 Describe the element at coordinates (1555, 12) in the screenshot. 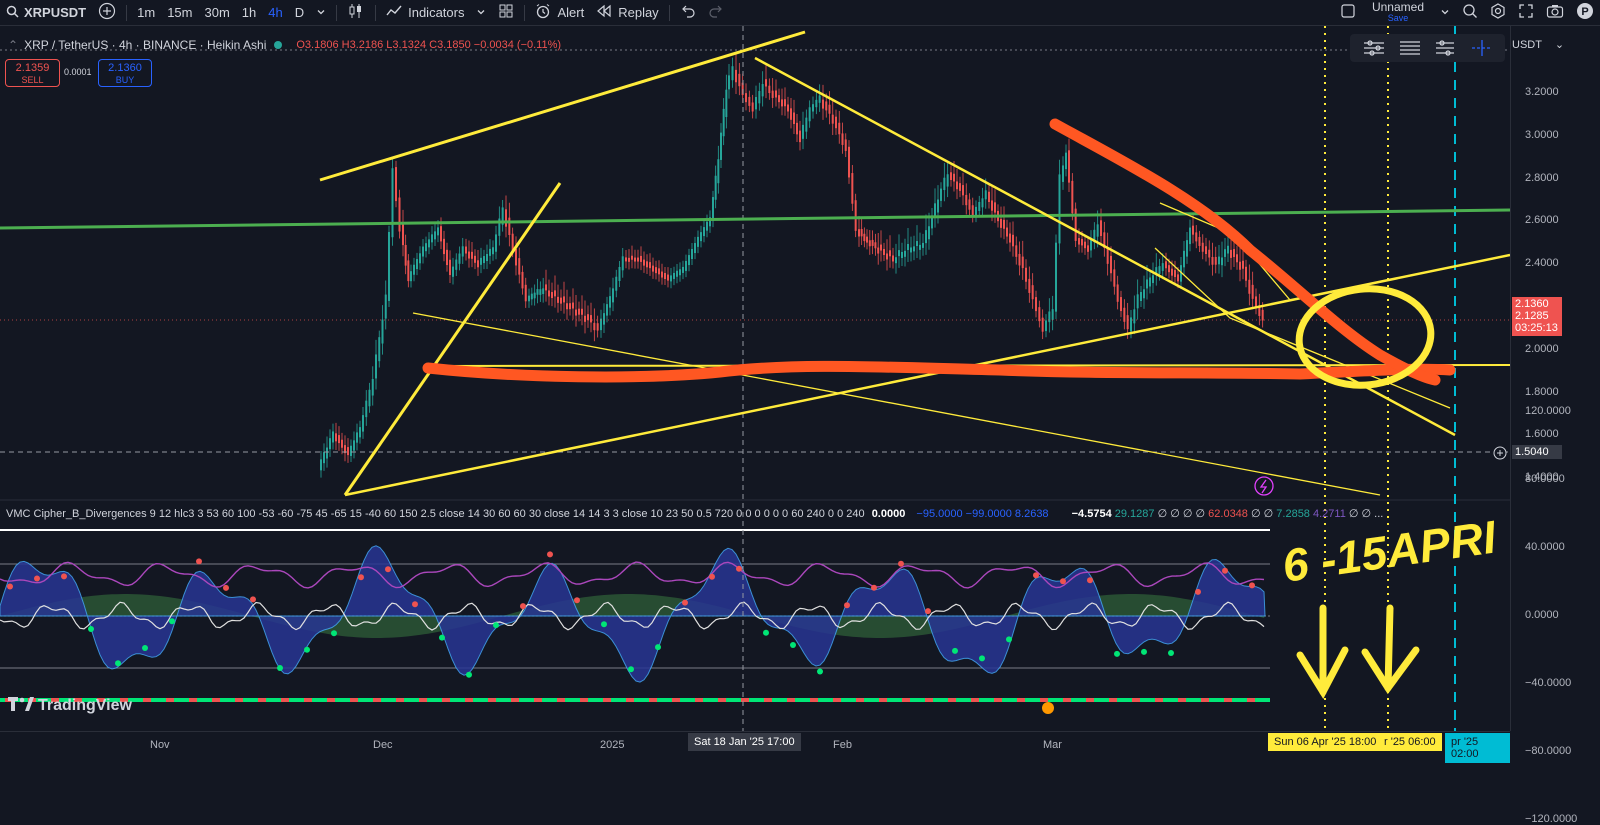

I see `snapshot-button` at that location.